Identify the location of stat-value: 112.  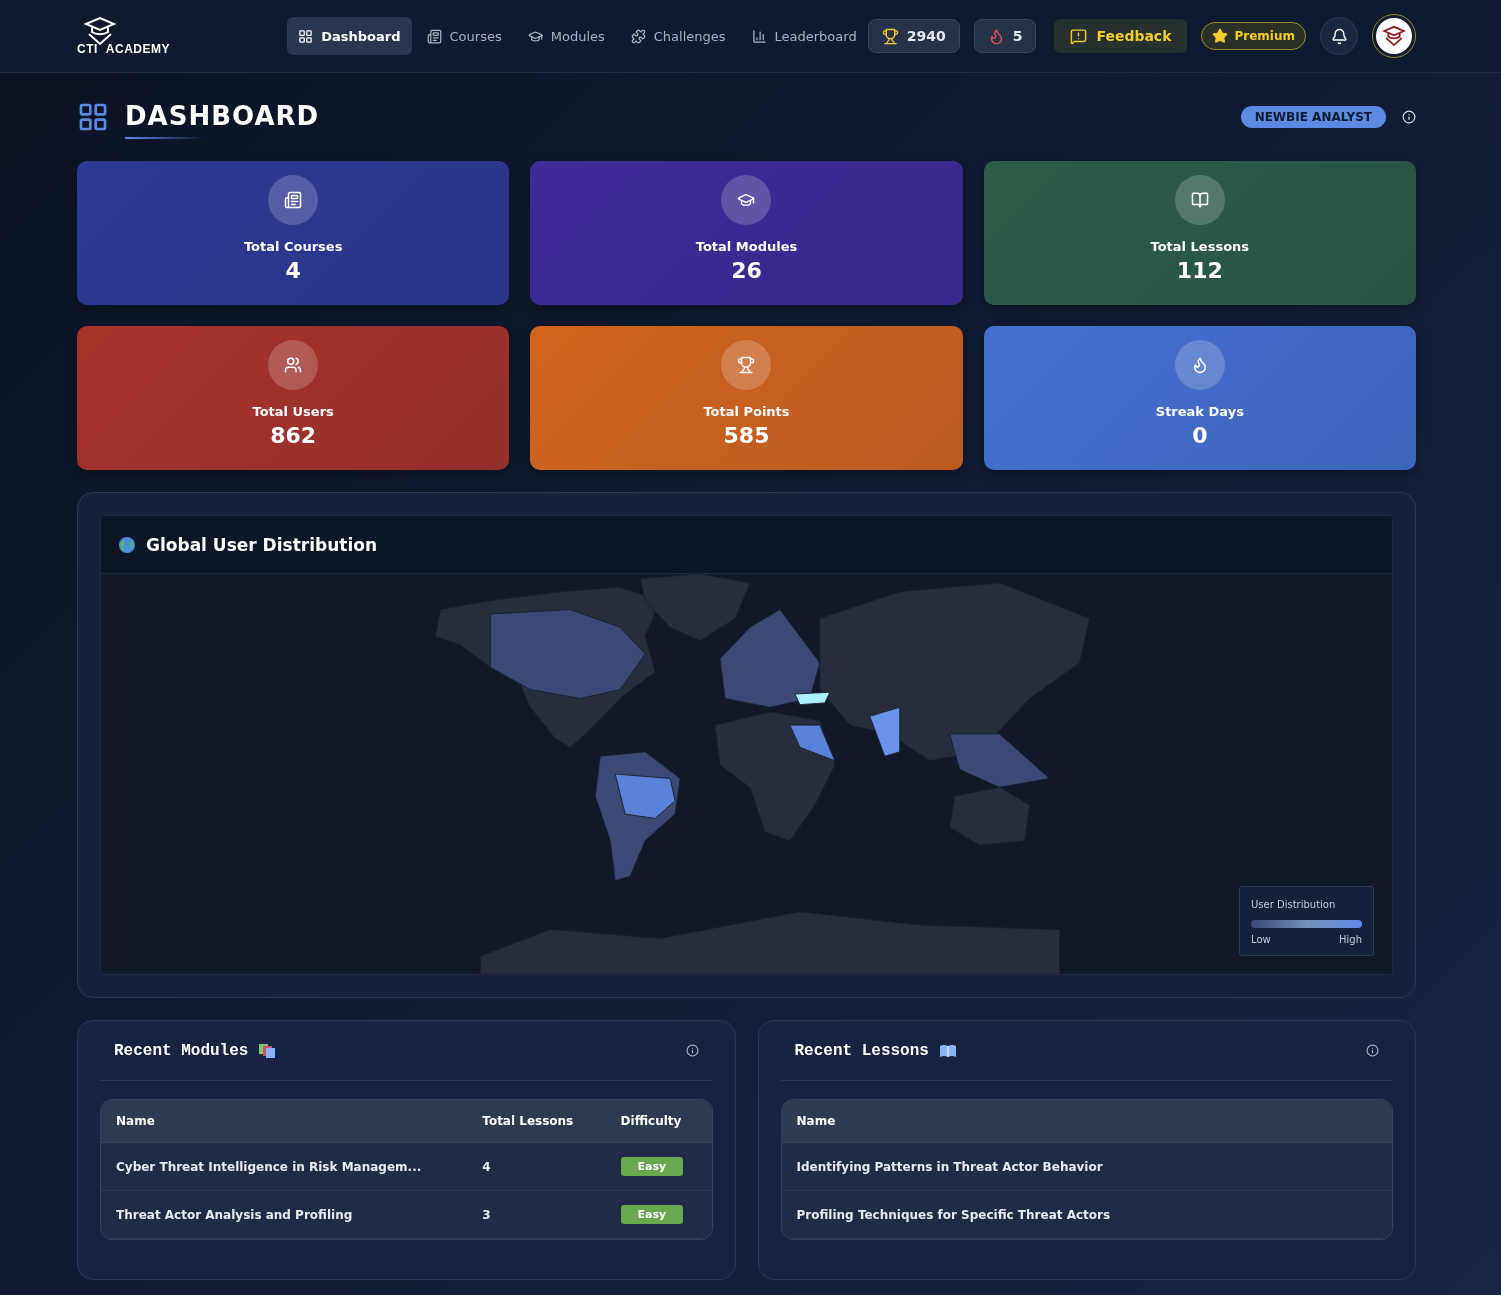
(1199, 270).